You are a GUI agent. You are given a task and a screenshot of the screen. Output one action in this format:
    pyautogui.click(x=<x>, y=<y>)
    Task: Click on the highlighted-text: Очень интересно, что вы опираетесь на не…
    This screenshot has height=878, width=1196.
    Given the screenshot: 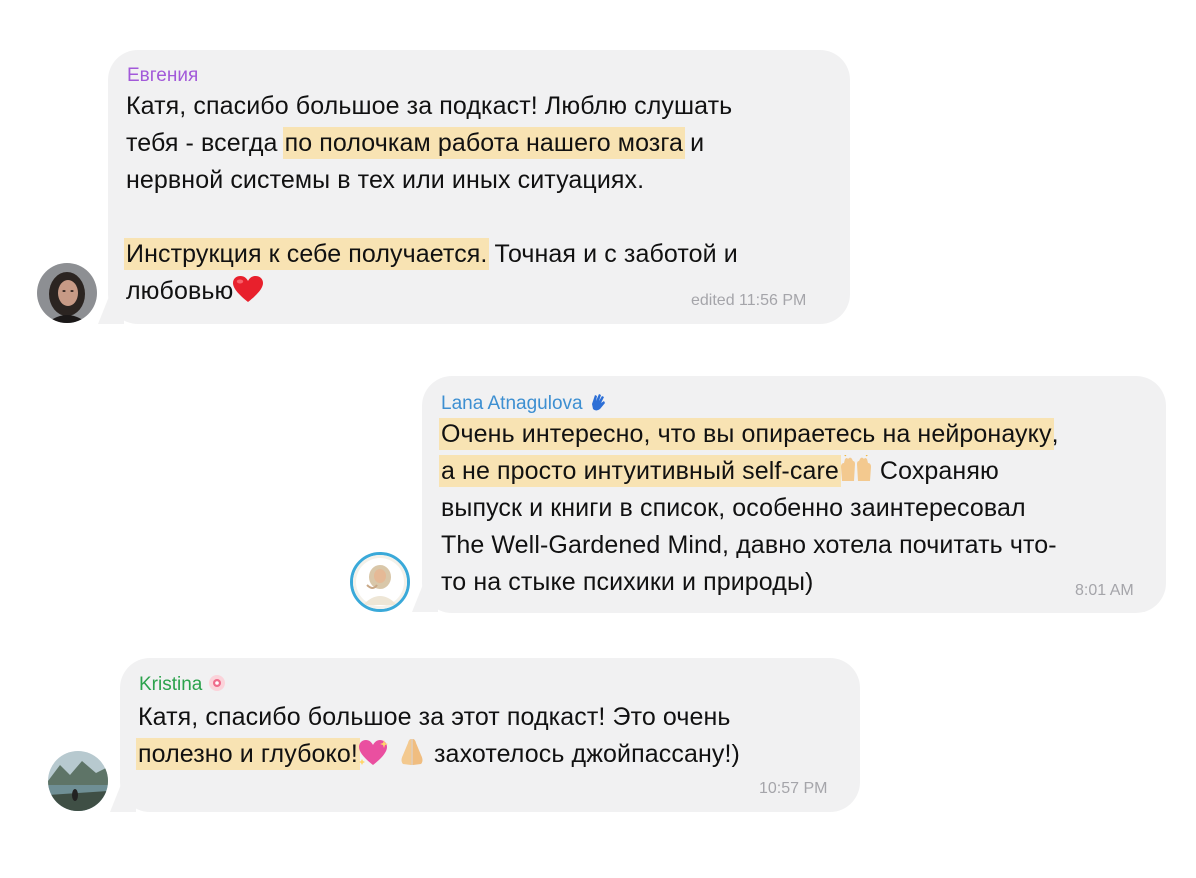 What is the action you would take?
    pyautogui.click(x=746, y=434)
    